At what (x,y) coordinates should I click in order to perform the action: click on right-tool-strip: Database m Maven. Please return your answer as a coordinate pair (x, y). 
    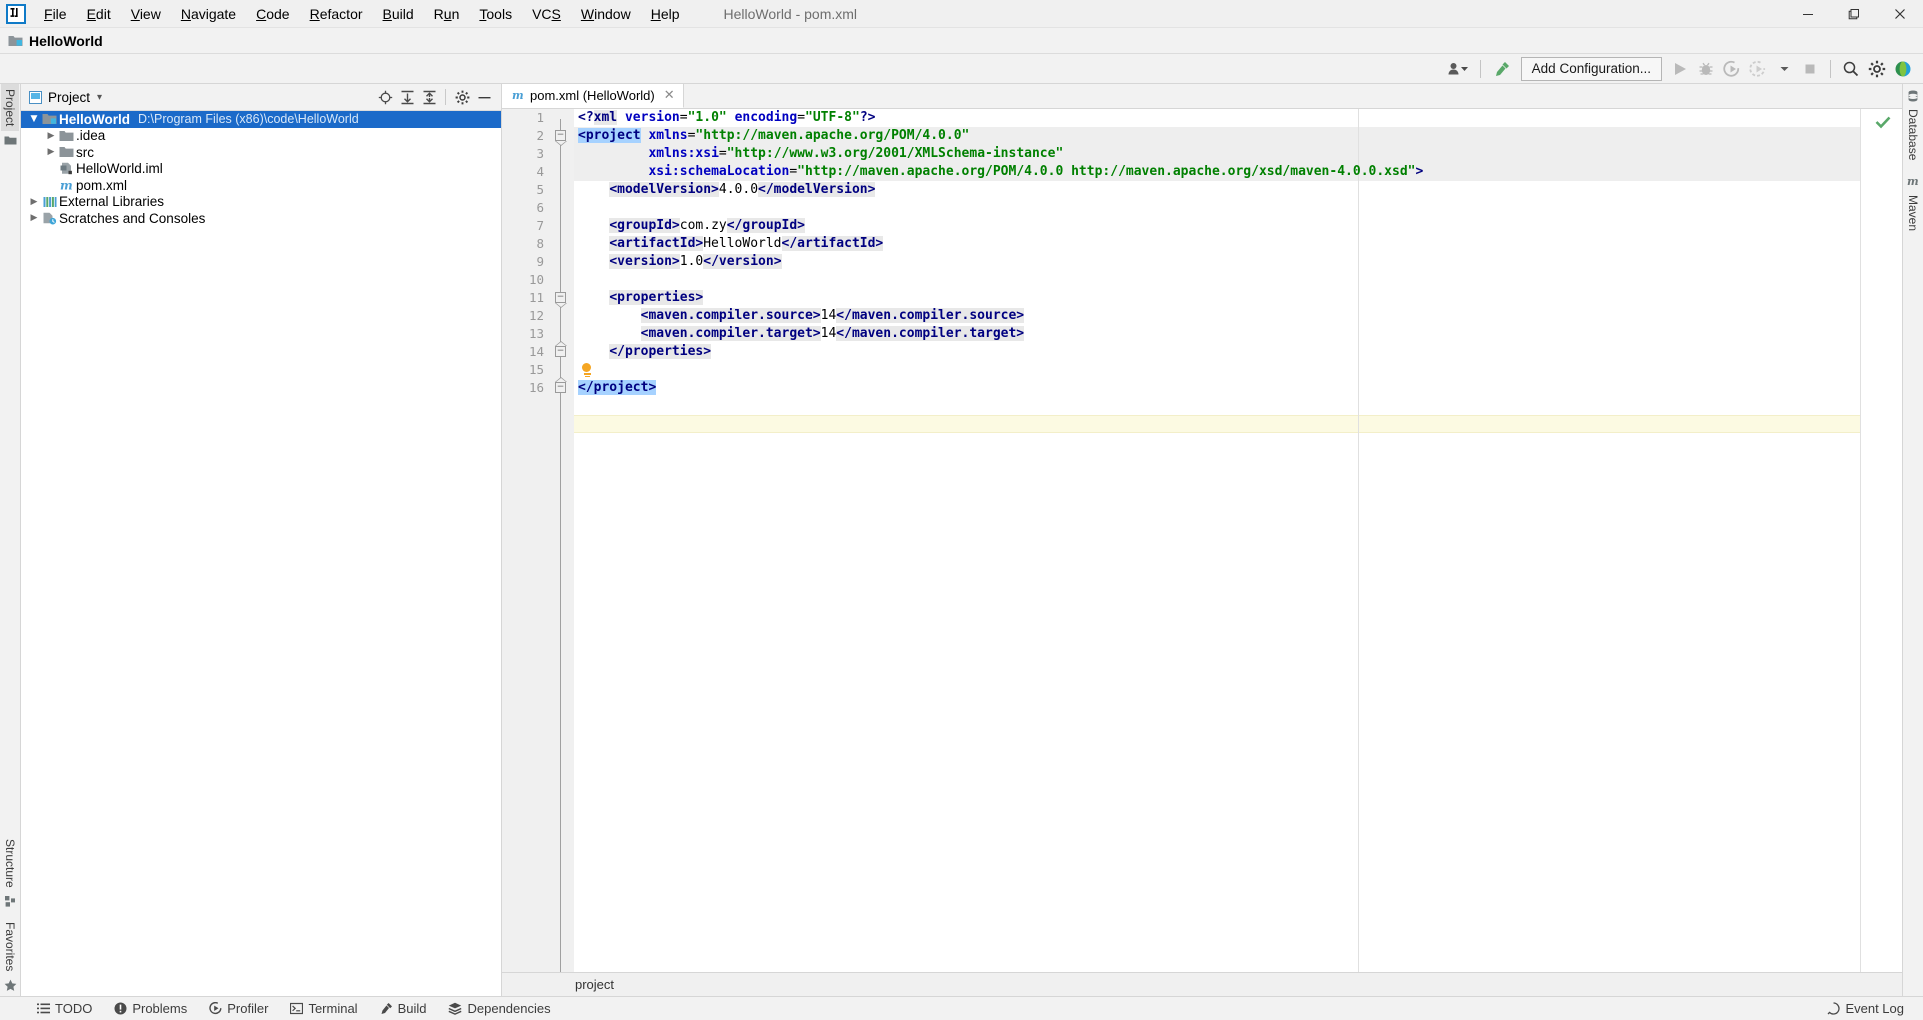
    Looking at the image, I should click on (1912, 540).